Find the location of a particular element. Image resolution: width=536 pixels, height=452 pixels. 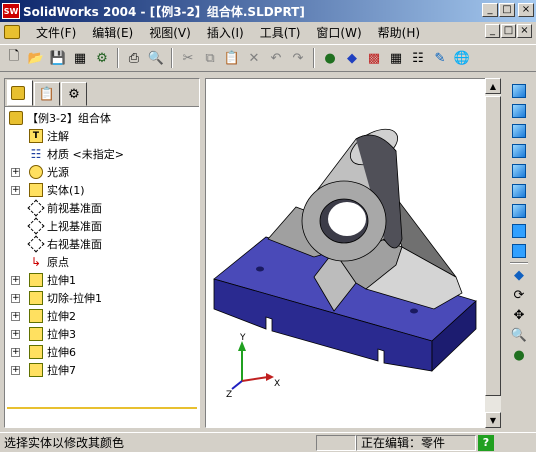

print-preview-icon: ▦ is located at coordinates (80, 58).